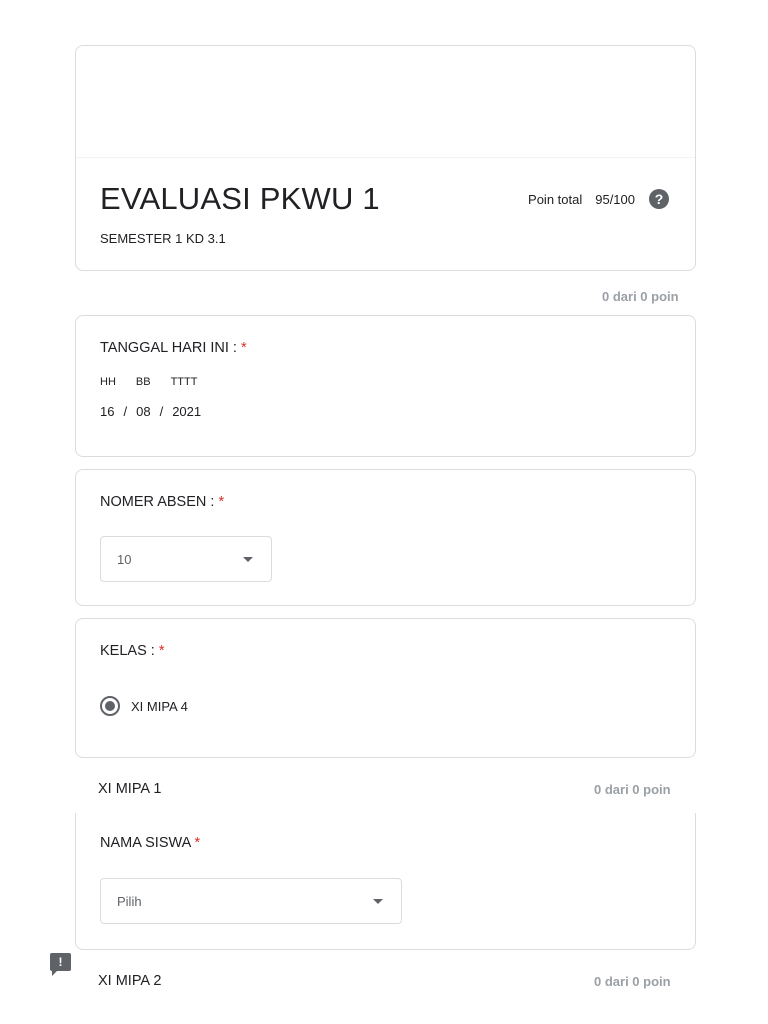  What do you see at coordinates (130, 789) in the screenshot?
I see `section-title: XI MIPA 1` at bounding box center [130, 789].